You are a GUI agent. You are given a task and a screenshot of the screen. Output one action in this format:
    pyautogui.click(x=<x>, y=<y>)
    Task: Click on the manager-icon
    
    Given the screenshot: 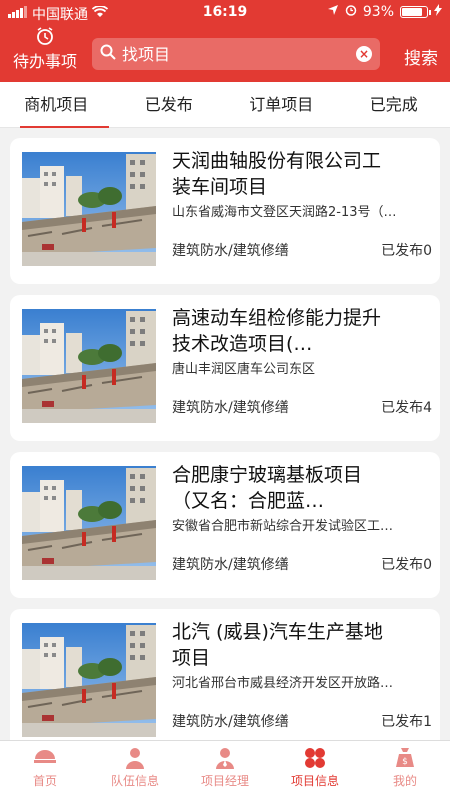 What is the action you would take?
    pyautogui.click(x=225, y=758)
    